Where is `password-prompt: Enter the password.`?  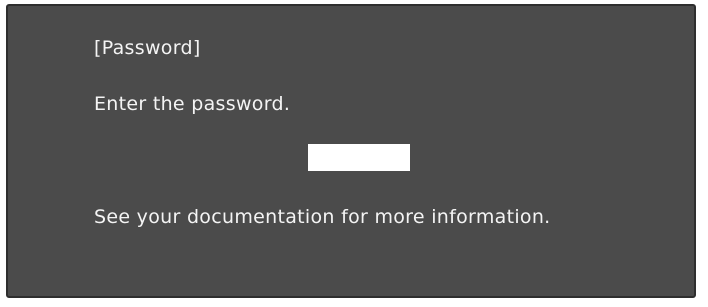 password-prompt: Enter the password. is located at coordinates (192, 104).